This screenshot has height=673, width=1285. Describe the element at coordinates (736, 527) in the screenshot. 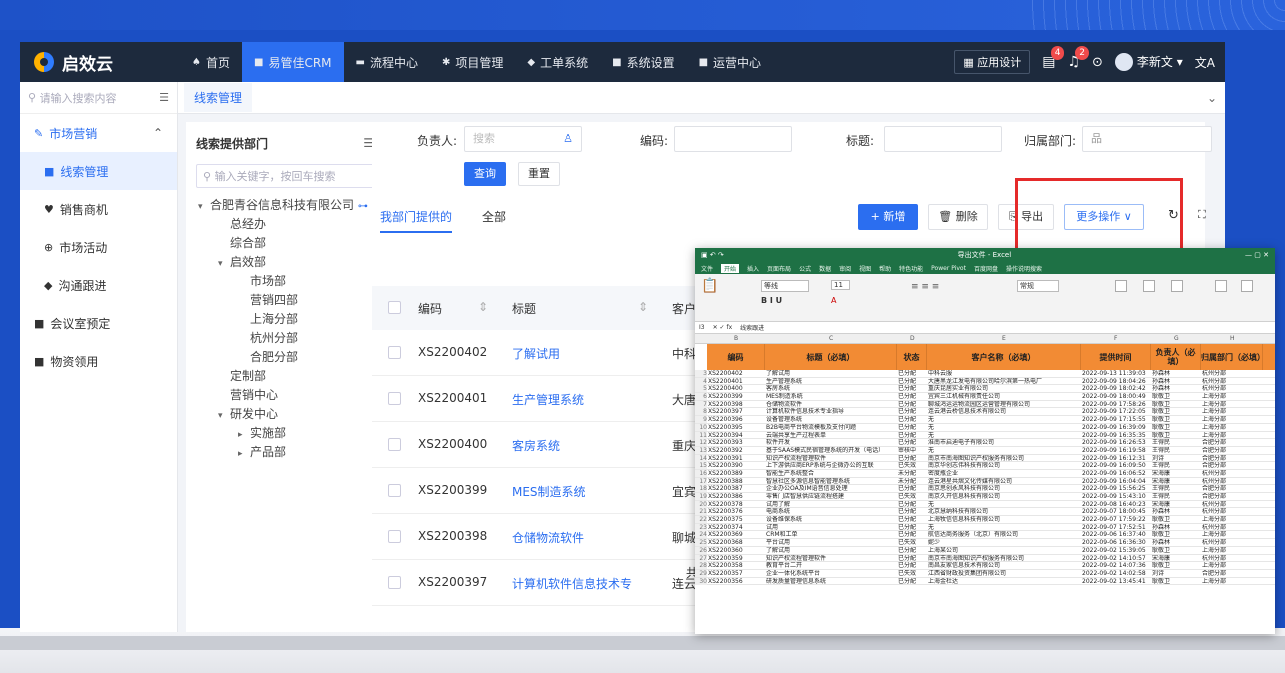

I see `excel-cell: XS2200374` at that location.